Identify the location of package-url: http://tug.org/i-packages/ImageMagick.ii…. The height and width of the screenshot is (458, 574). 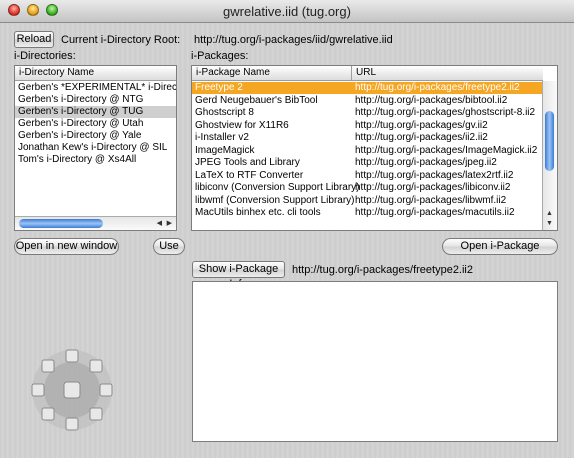
(446, 150).